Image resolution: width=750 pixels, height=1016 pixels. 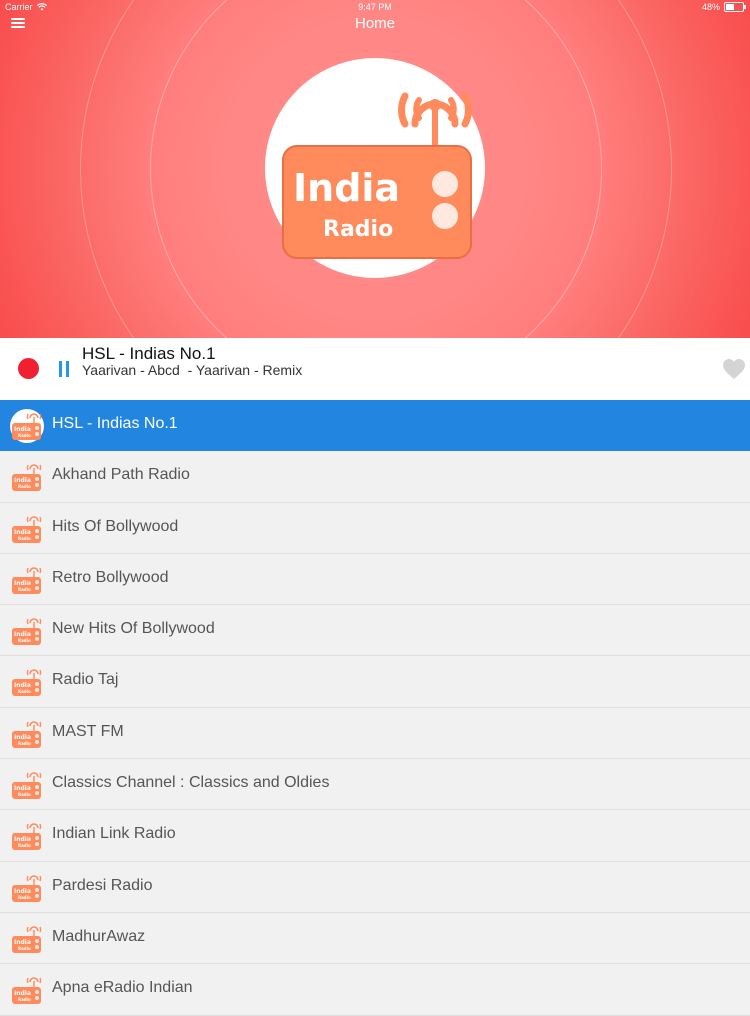 What do you see at coordinates (192, 370) in the screenshot?
I see `now-playing-track: Yaarivan - Abcd - Yaarivan - Remix` at bounding box center [192, 370].